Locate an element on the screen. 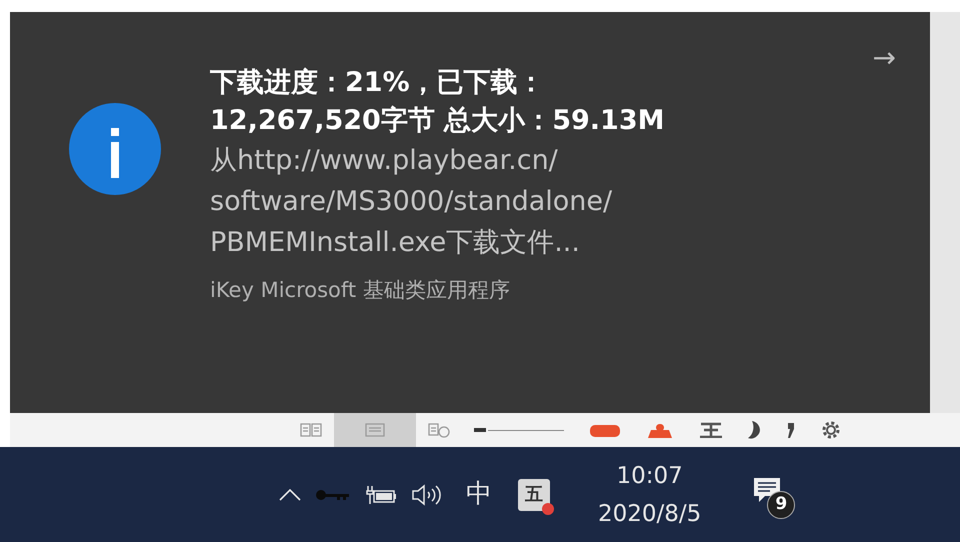 This screenshot has height=542, width=960. document-globe-icon is located at coordinates (439, 430).